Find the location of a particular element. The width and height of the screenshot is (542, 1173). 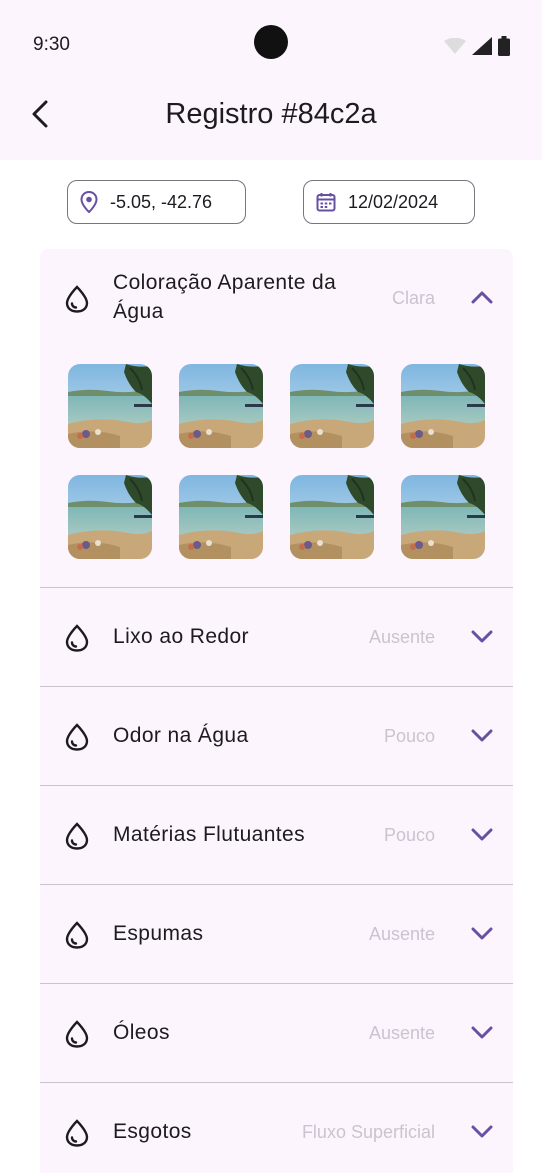

section-lixo: Lixo ao Redor Ausente is located at coordinates (276, 637).